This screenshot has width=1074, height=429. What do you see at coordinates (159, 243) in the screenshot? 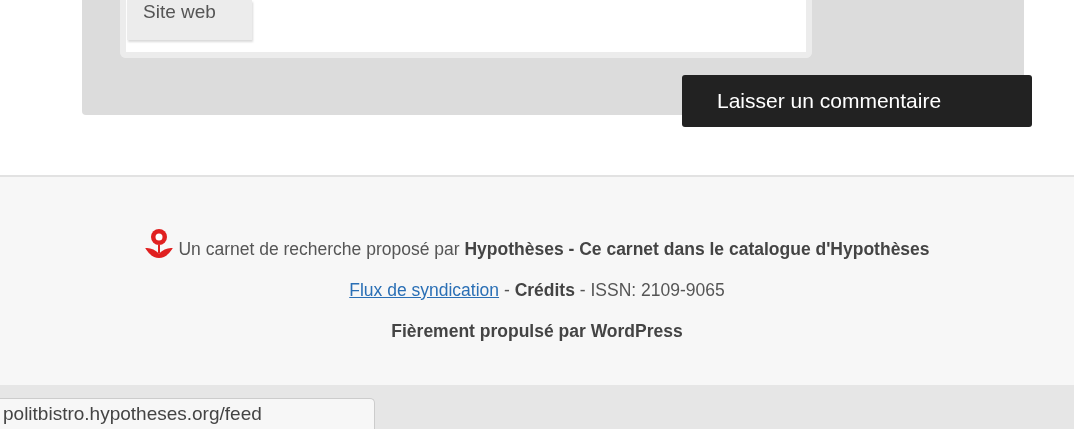
I see `flower-logo-icon` at bounding box center [159, 243].